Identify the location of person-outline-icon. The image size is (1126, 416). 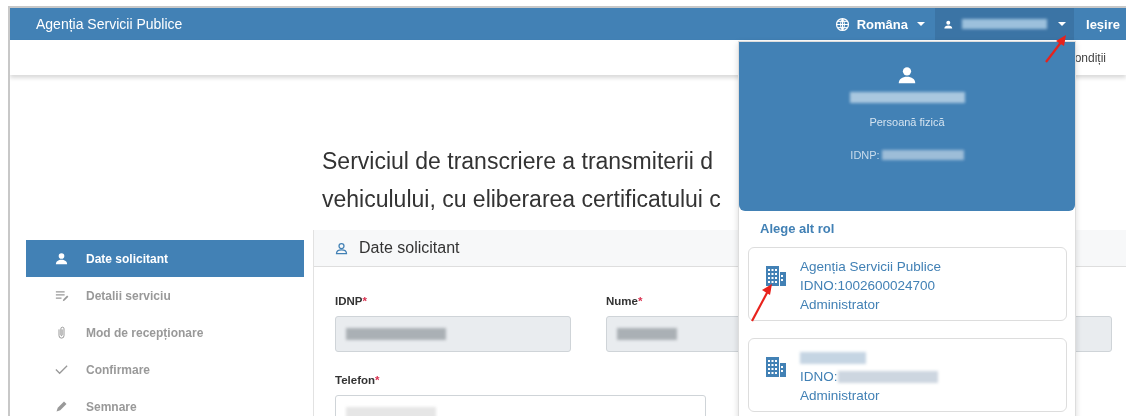
(341, 248).